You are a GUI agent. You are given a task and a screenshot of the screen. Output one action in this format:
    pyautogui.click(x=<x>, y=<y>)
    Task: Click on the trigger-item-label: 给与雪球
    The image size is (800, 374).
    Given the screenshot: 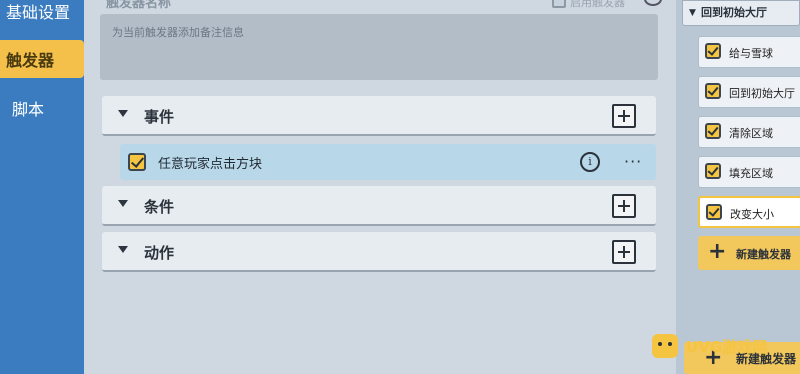 What is the action you would take?
    pyautogui.click(x=751, y=53)
    